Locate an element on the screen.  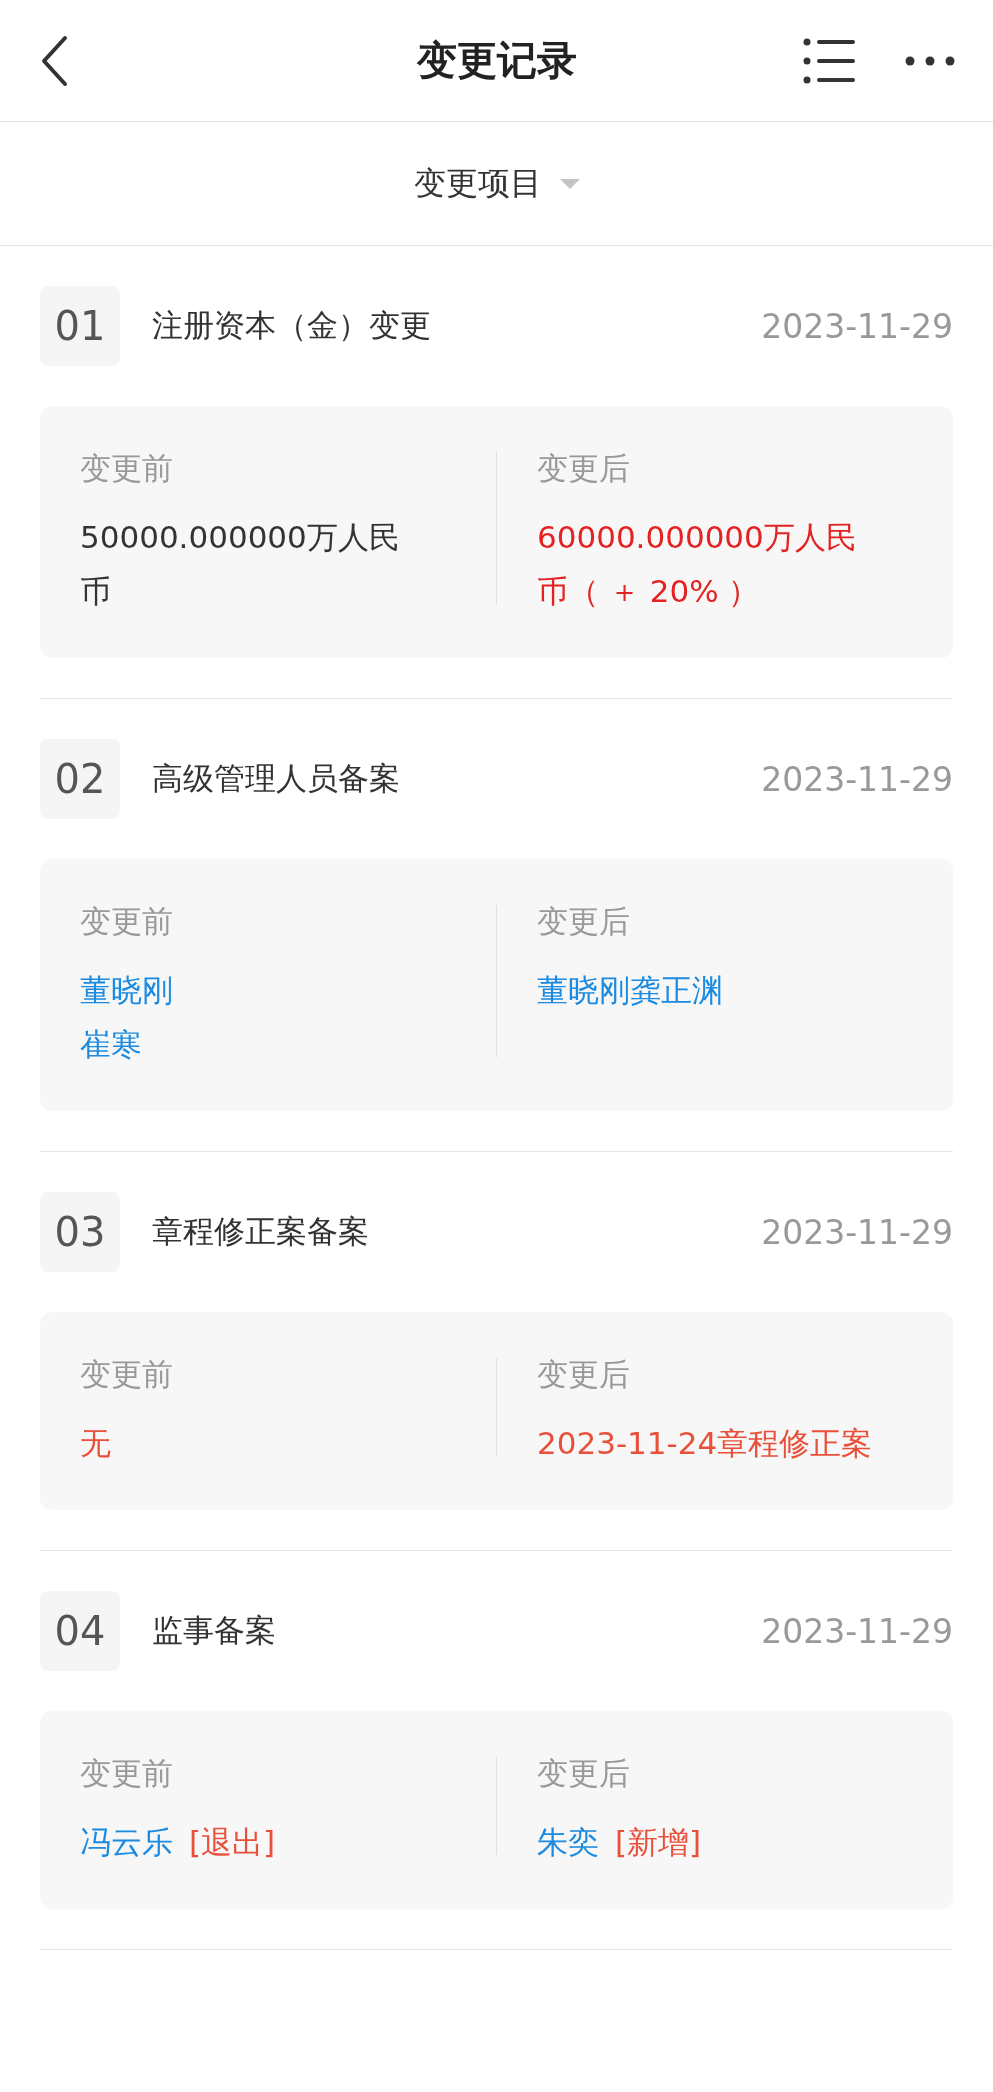
more-icon is located at coordinates (930, 60).